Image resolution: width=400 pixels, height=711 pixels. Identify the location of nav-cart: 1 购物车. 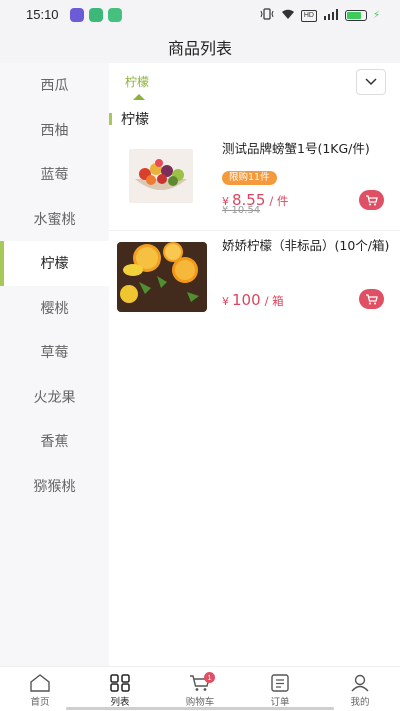
(200, 689).